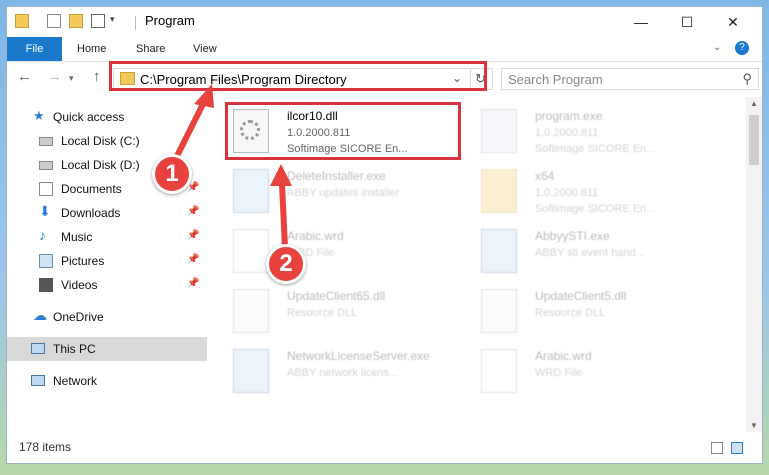 The image size is (769, 475). Describe the element at coordinates (232, 167) in the screenshot. I see `annotation-arrows` at that location.